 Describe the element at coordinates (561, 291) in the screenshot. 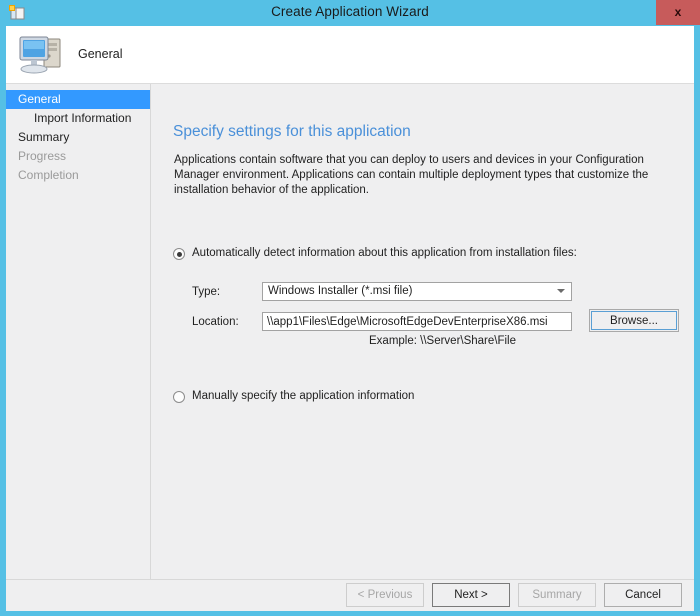

I see `chevron-down-icon` at that location.